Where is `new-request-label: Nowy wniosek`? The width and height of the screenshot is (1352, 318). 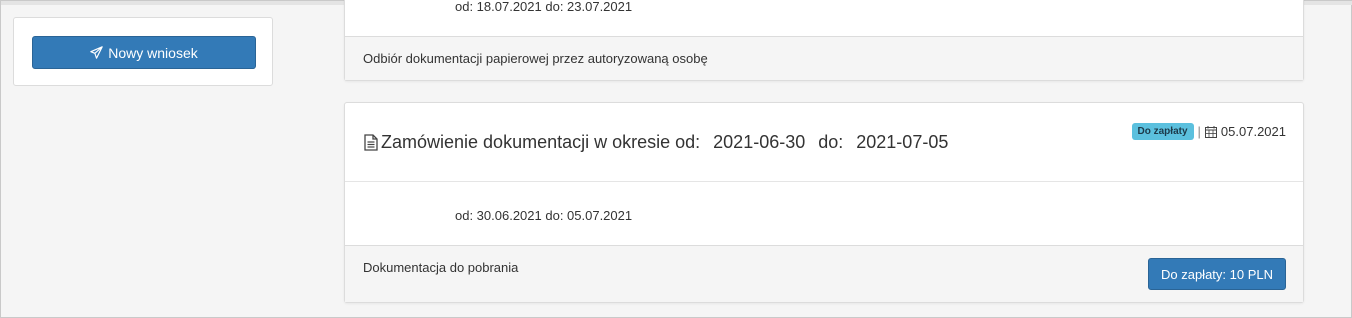
new-request-label: Nowy wniosek is located at coordinates (153, 52).